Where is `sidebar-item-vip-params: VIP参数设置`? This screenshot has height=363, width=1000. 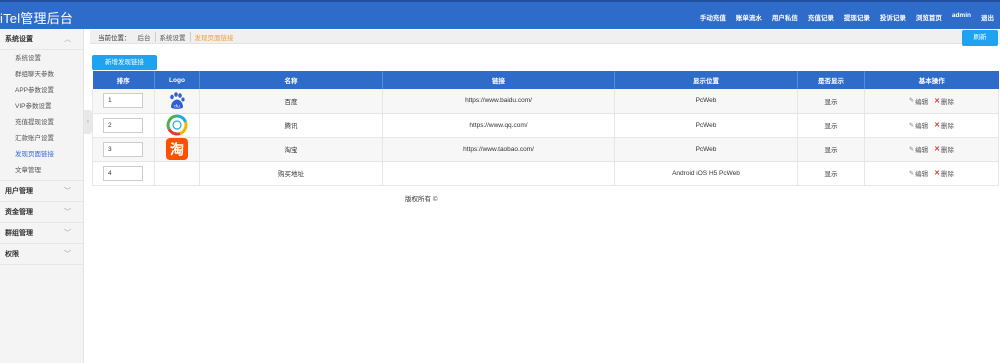
sidebar-item-vip-params: VIP参数设置 is located at coordinates (41, 107).